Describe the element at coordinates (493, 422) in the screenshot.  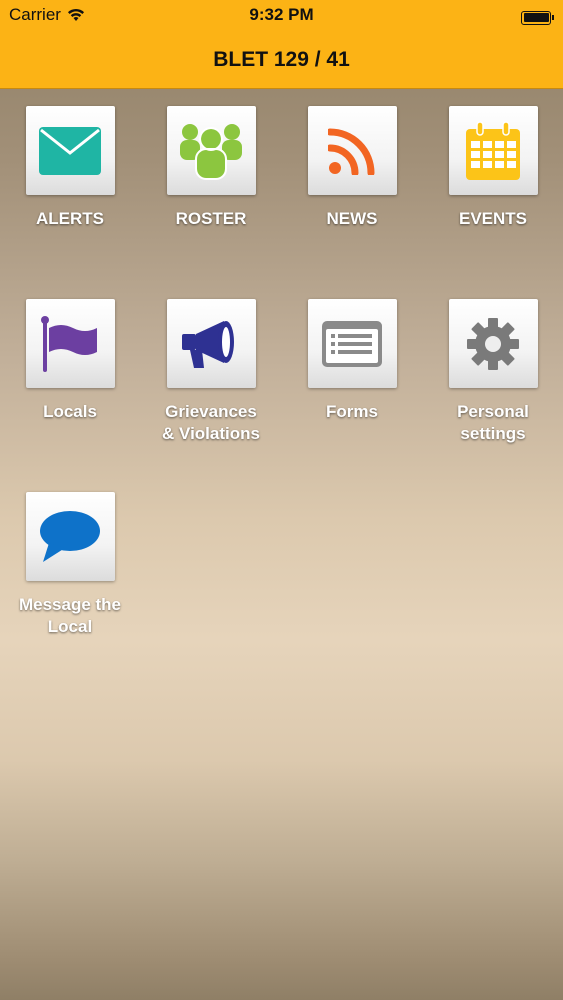
I see `tile-label: Personal settings` at that location.